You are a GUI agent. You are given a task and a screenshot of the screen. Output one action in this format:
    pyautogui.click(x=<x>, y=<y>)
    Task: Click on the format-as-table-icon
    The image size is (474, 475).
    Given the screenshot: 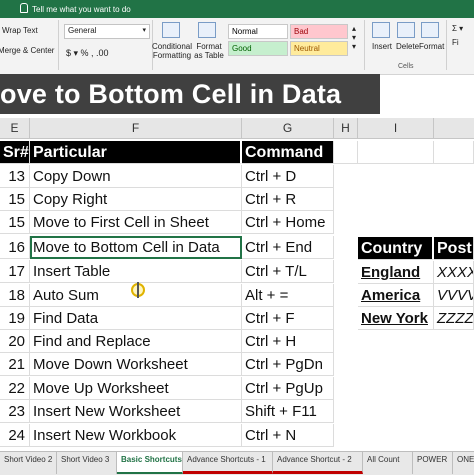 What is the action you would take?
    pyautogui.click(x=207, y=30)
    